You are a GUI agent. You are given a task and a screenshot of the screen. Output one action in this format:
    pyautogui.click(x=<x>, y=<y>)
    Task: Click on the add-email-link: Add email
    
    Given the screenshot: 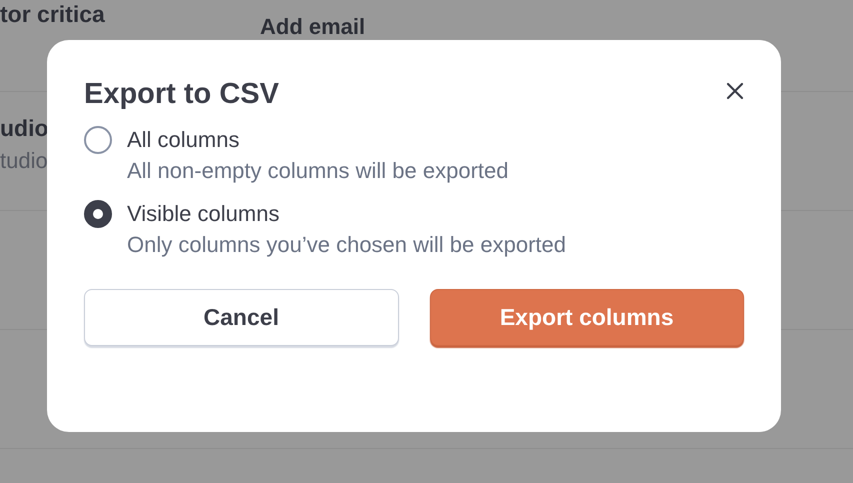 What is the action you would take?
    pyautogui.click(x=313, y=27)
    